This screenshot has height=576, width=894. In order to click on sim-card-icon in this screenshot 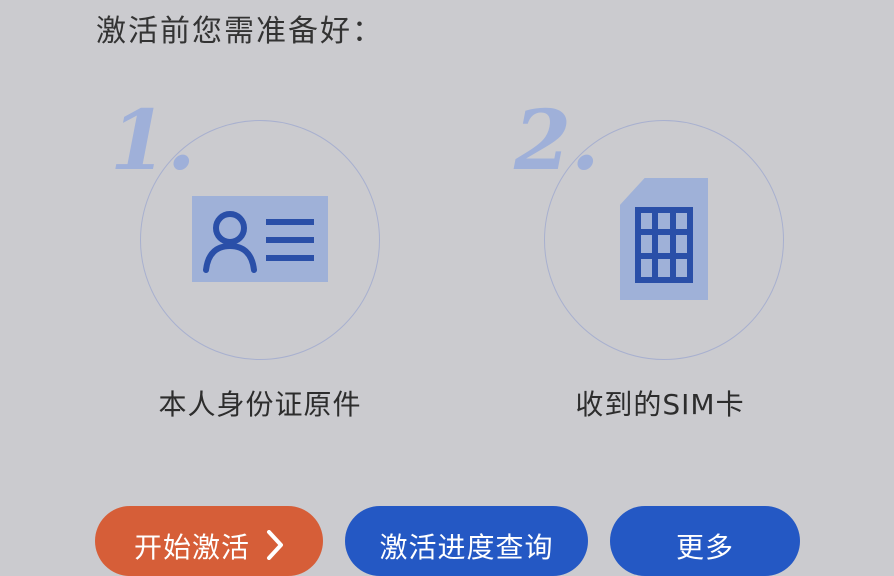, I will do `click(664, 239)`.